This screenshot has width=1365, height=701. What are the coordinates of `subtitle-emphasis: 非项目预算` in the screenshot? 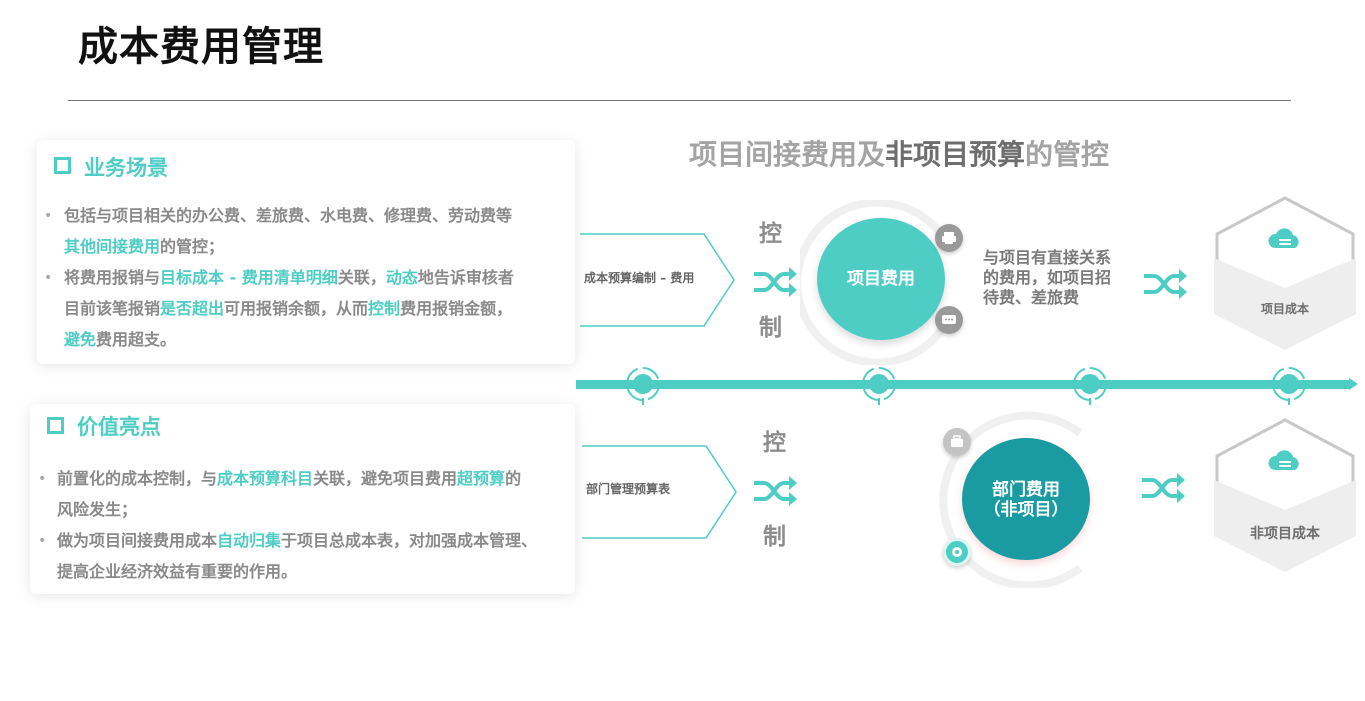 It's located at (955, 154).